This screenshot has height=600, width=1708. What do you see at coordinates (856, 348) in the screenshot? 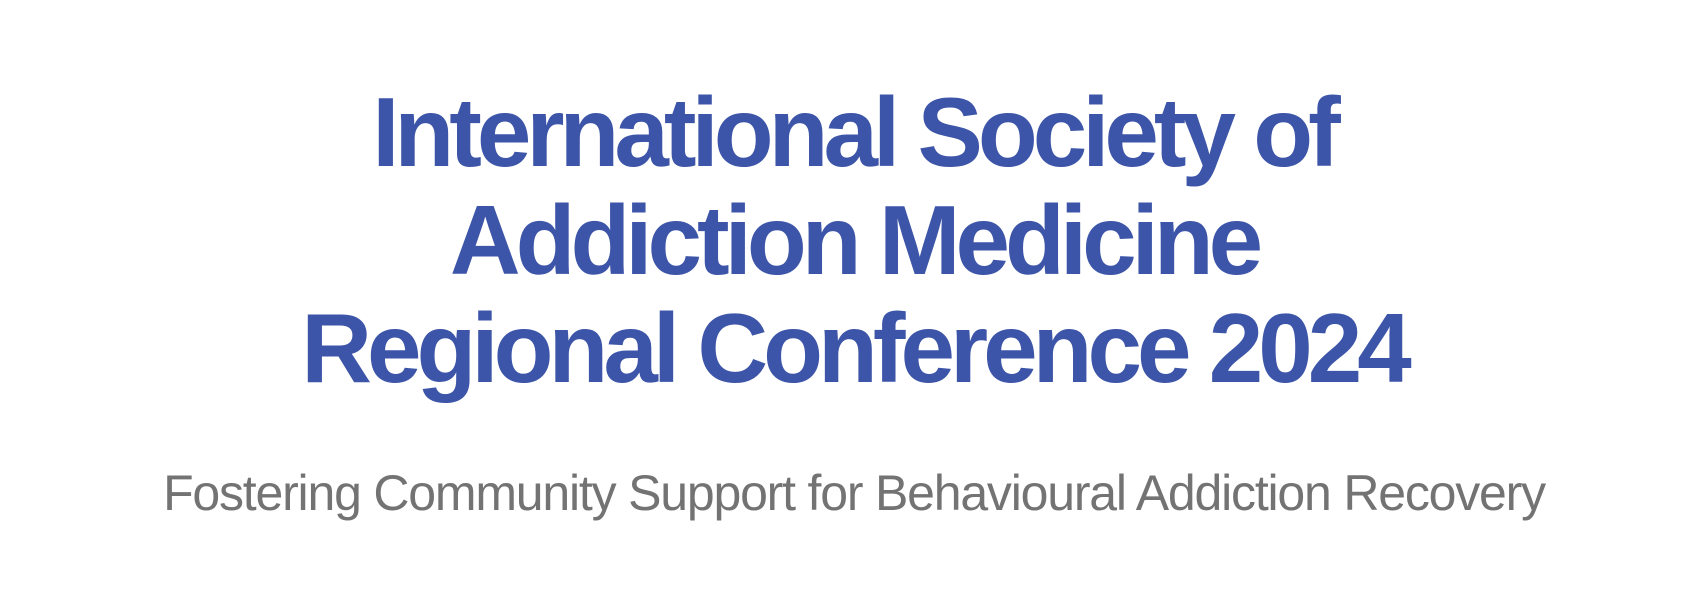
I see `title-line-3: Regional Conference 2024` at bounding box center [856, 348].